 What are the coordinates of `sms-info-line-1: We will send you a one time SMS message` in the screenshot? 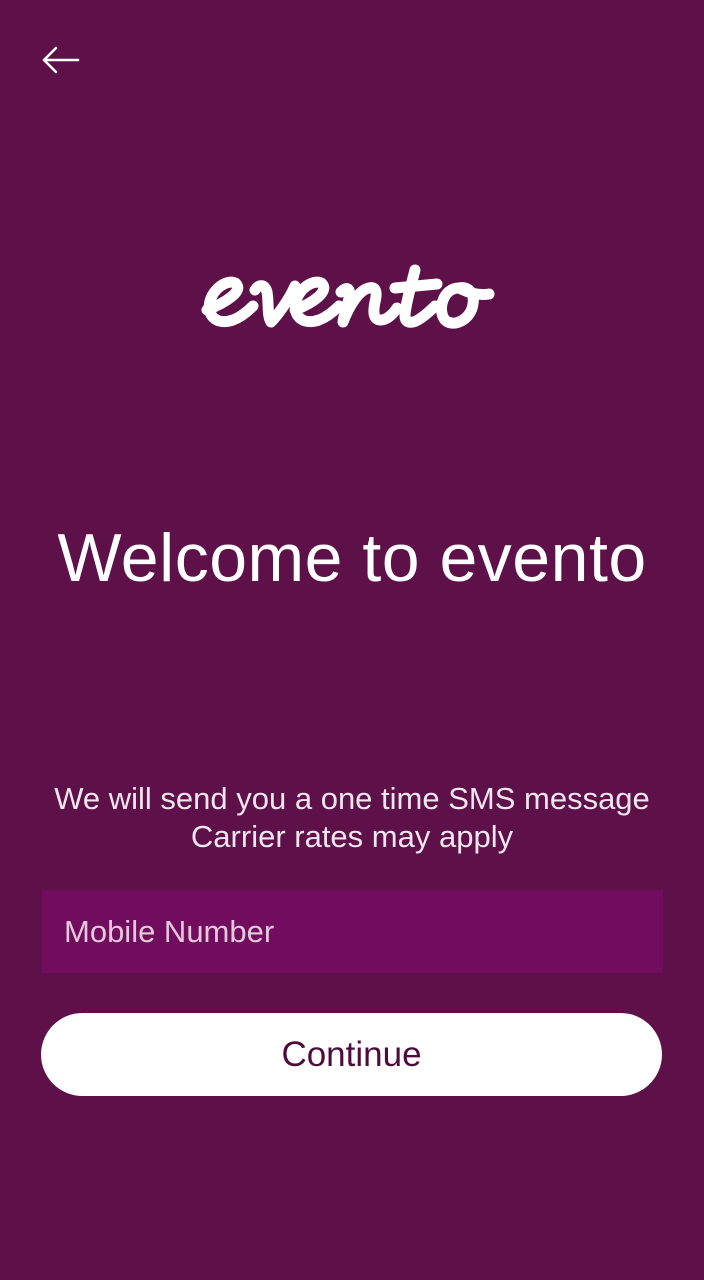 It's located at (352, 798).